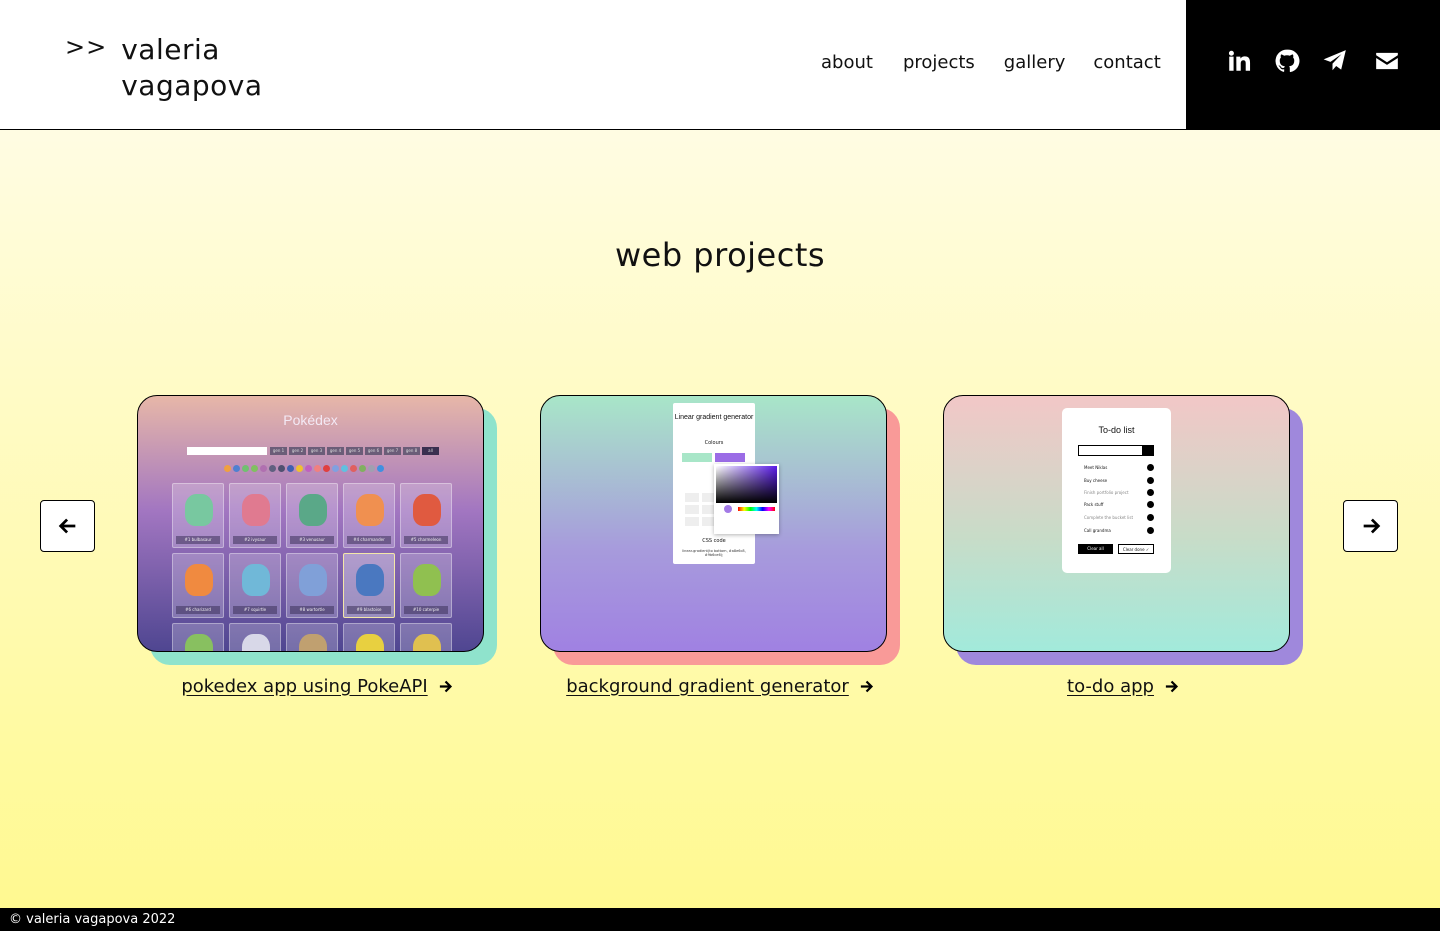 The height and width of the screenshot is (931, 1440). I want to click on gen-button: all, so click(430, 451).